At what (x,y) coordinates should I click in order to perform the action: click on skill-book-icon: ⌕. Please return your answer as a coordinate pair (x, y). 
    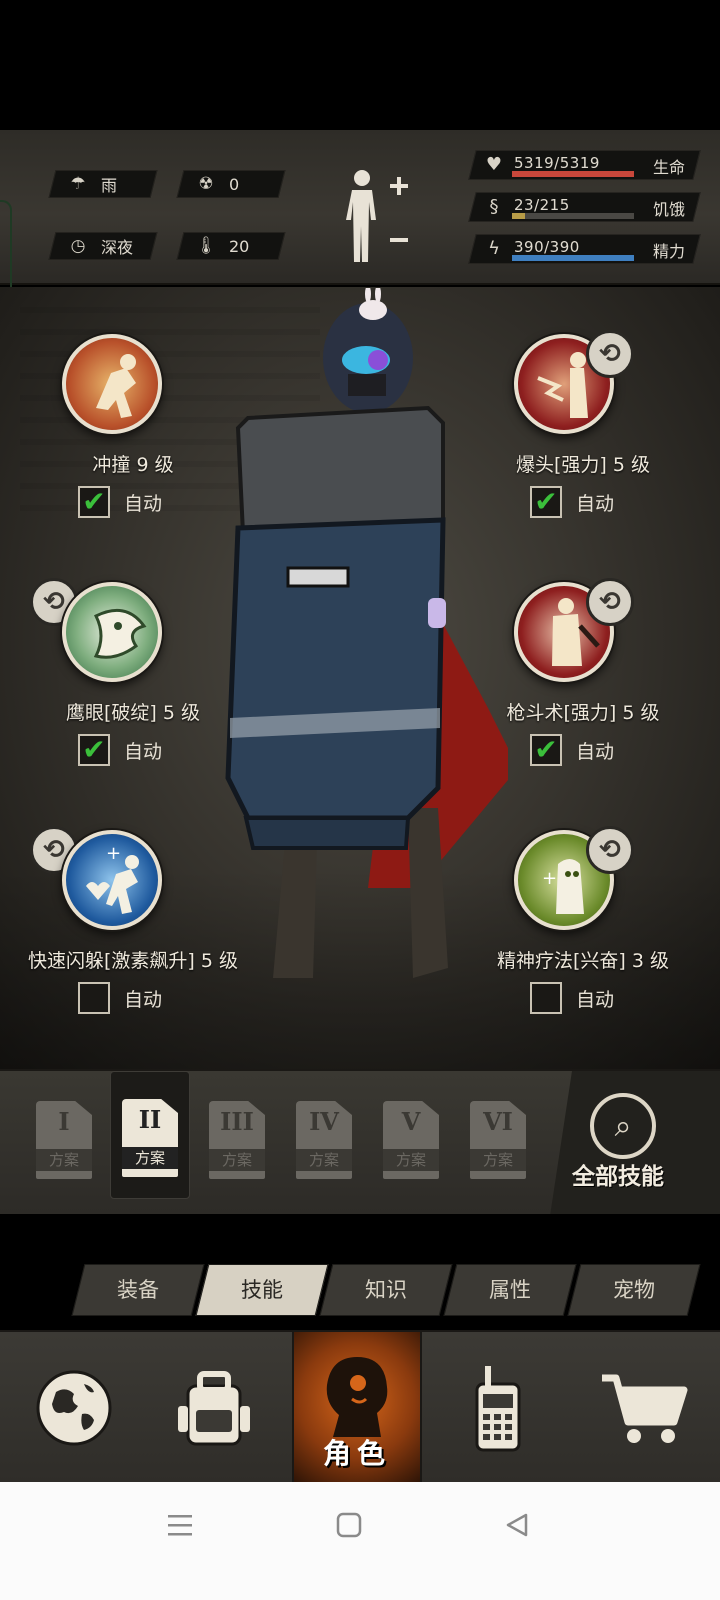
    Looking at the image, I should click on (623, 1126).